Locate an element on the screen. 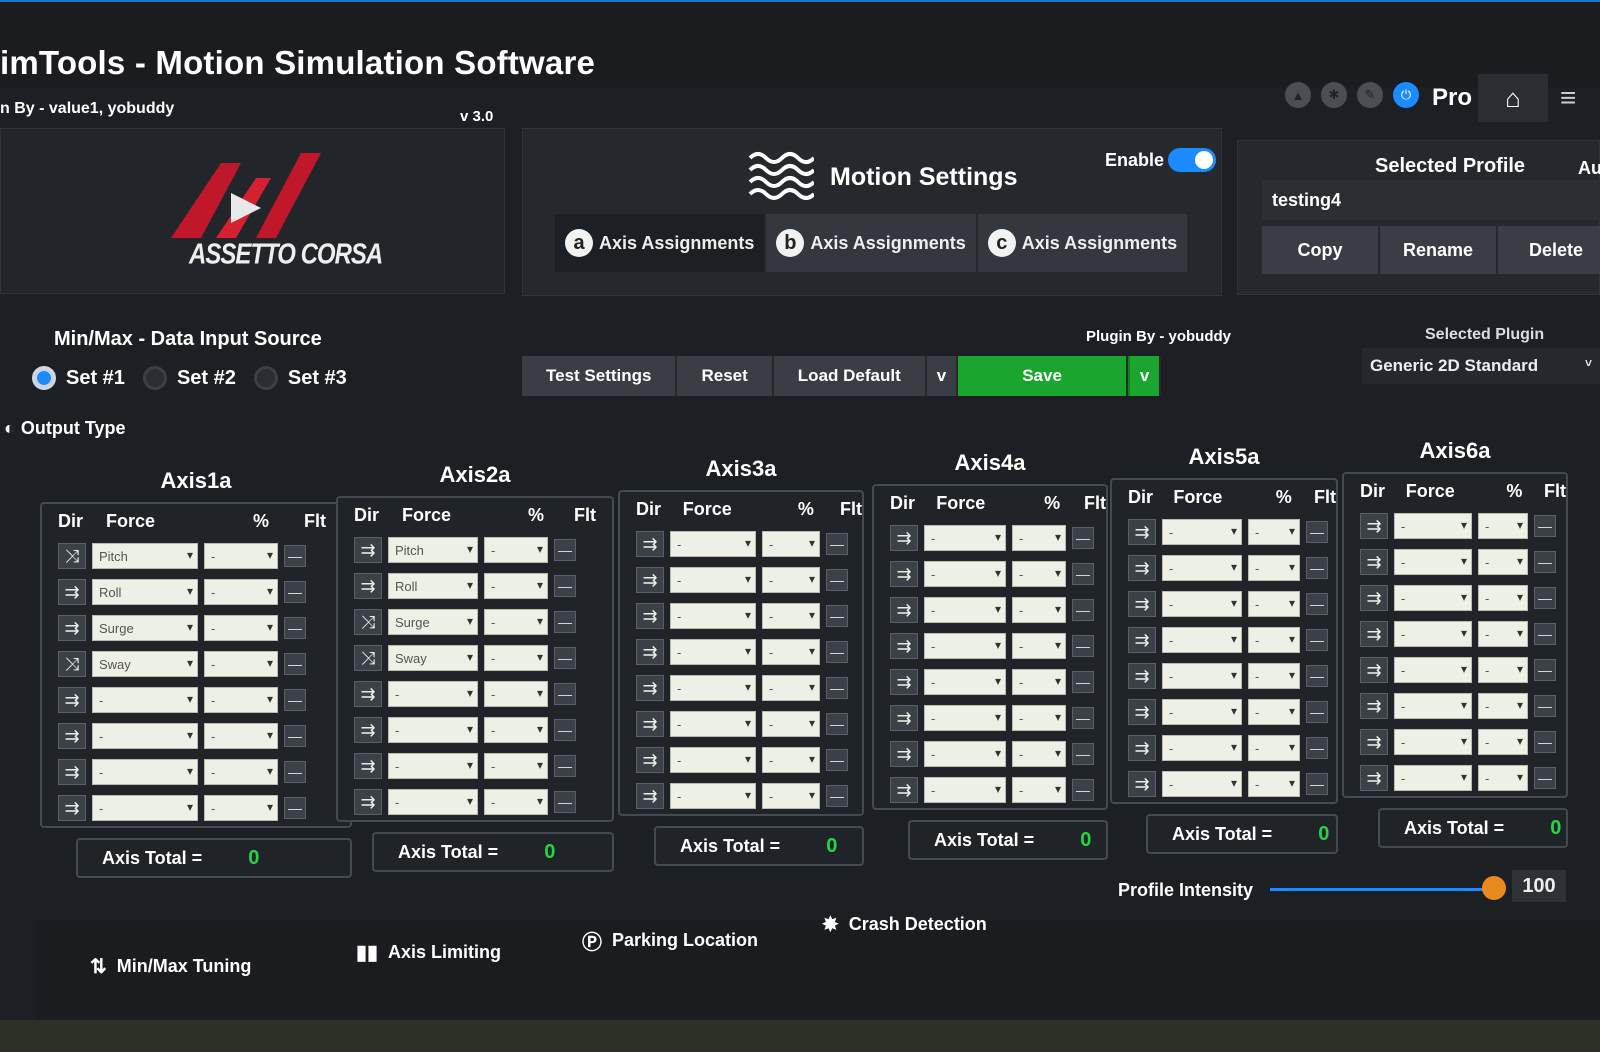 This screenshot has height=1052, width=1600. profile-select: testing4 is located at coordinates (1431, 200).